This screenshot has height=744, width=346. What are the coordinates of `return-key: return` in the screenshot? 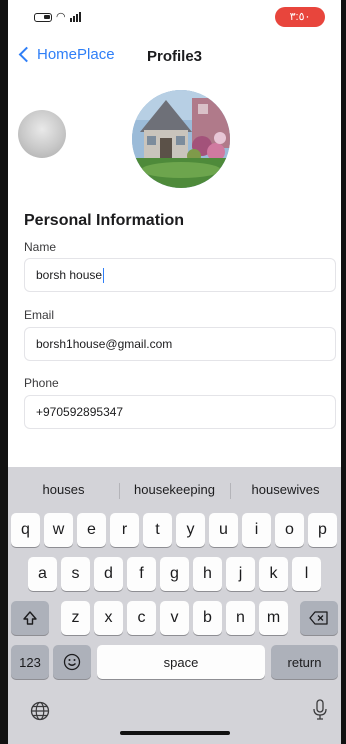 It's located at (304, 662).